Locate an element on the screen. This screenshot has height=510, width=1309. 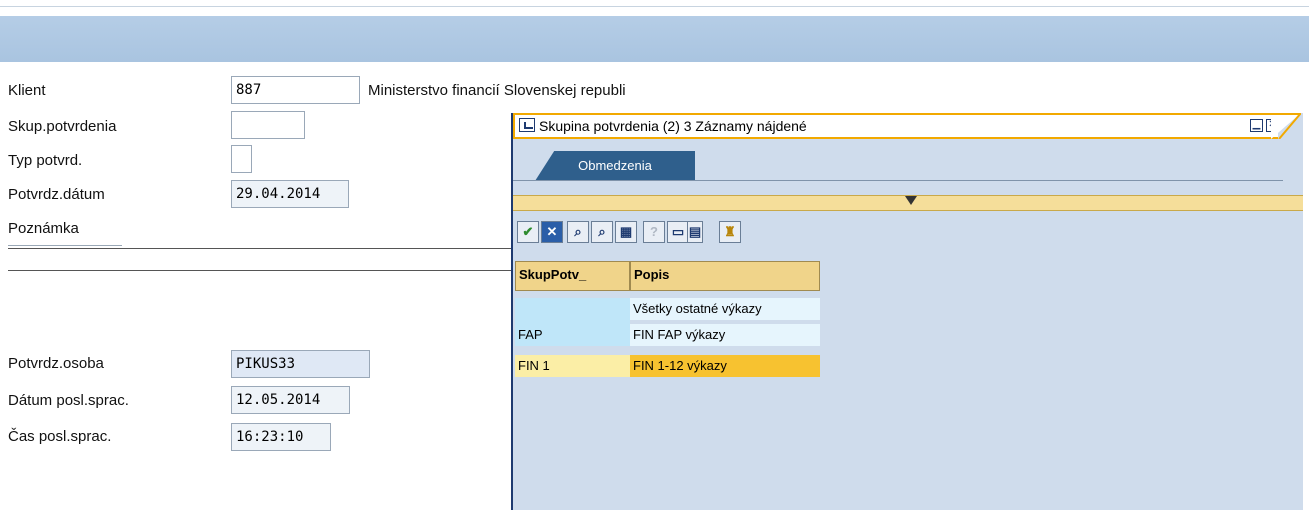
person-field: PIKUS33 is located at coordinates (300, 364).